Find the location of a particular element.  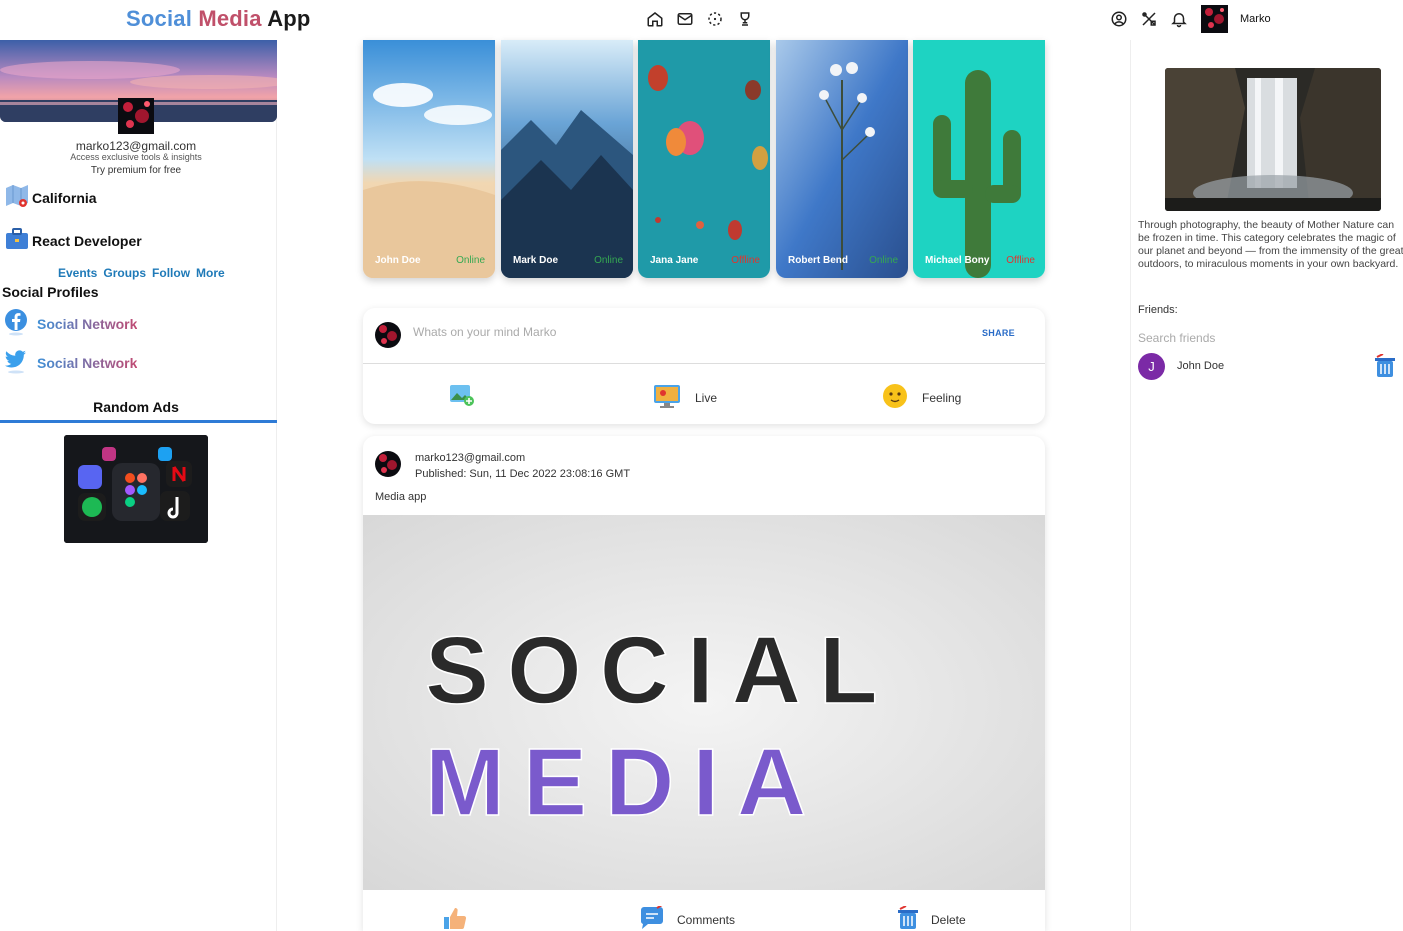

app-logo: Social Media App is located at coordinates (218, 19).